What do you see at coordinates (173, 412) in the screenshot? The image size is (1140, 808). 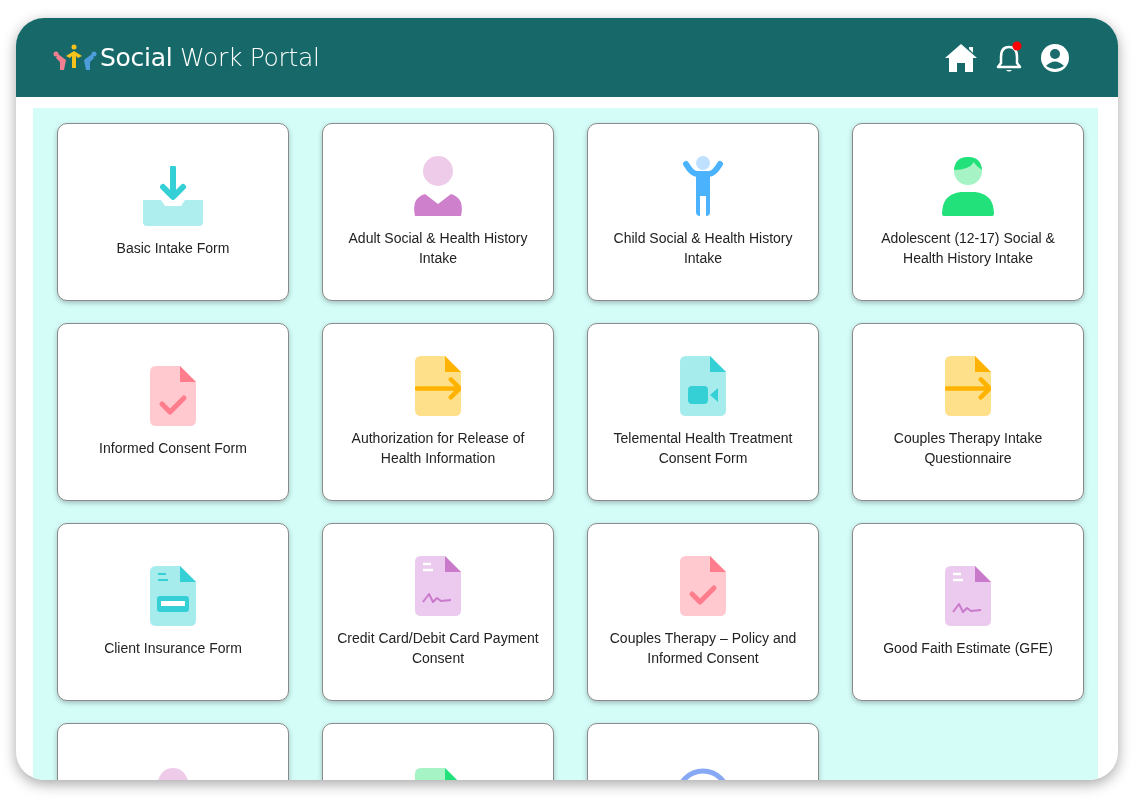 I see `form-card: Informed Consent Form` at bounding box center [173, 412].